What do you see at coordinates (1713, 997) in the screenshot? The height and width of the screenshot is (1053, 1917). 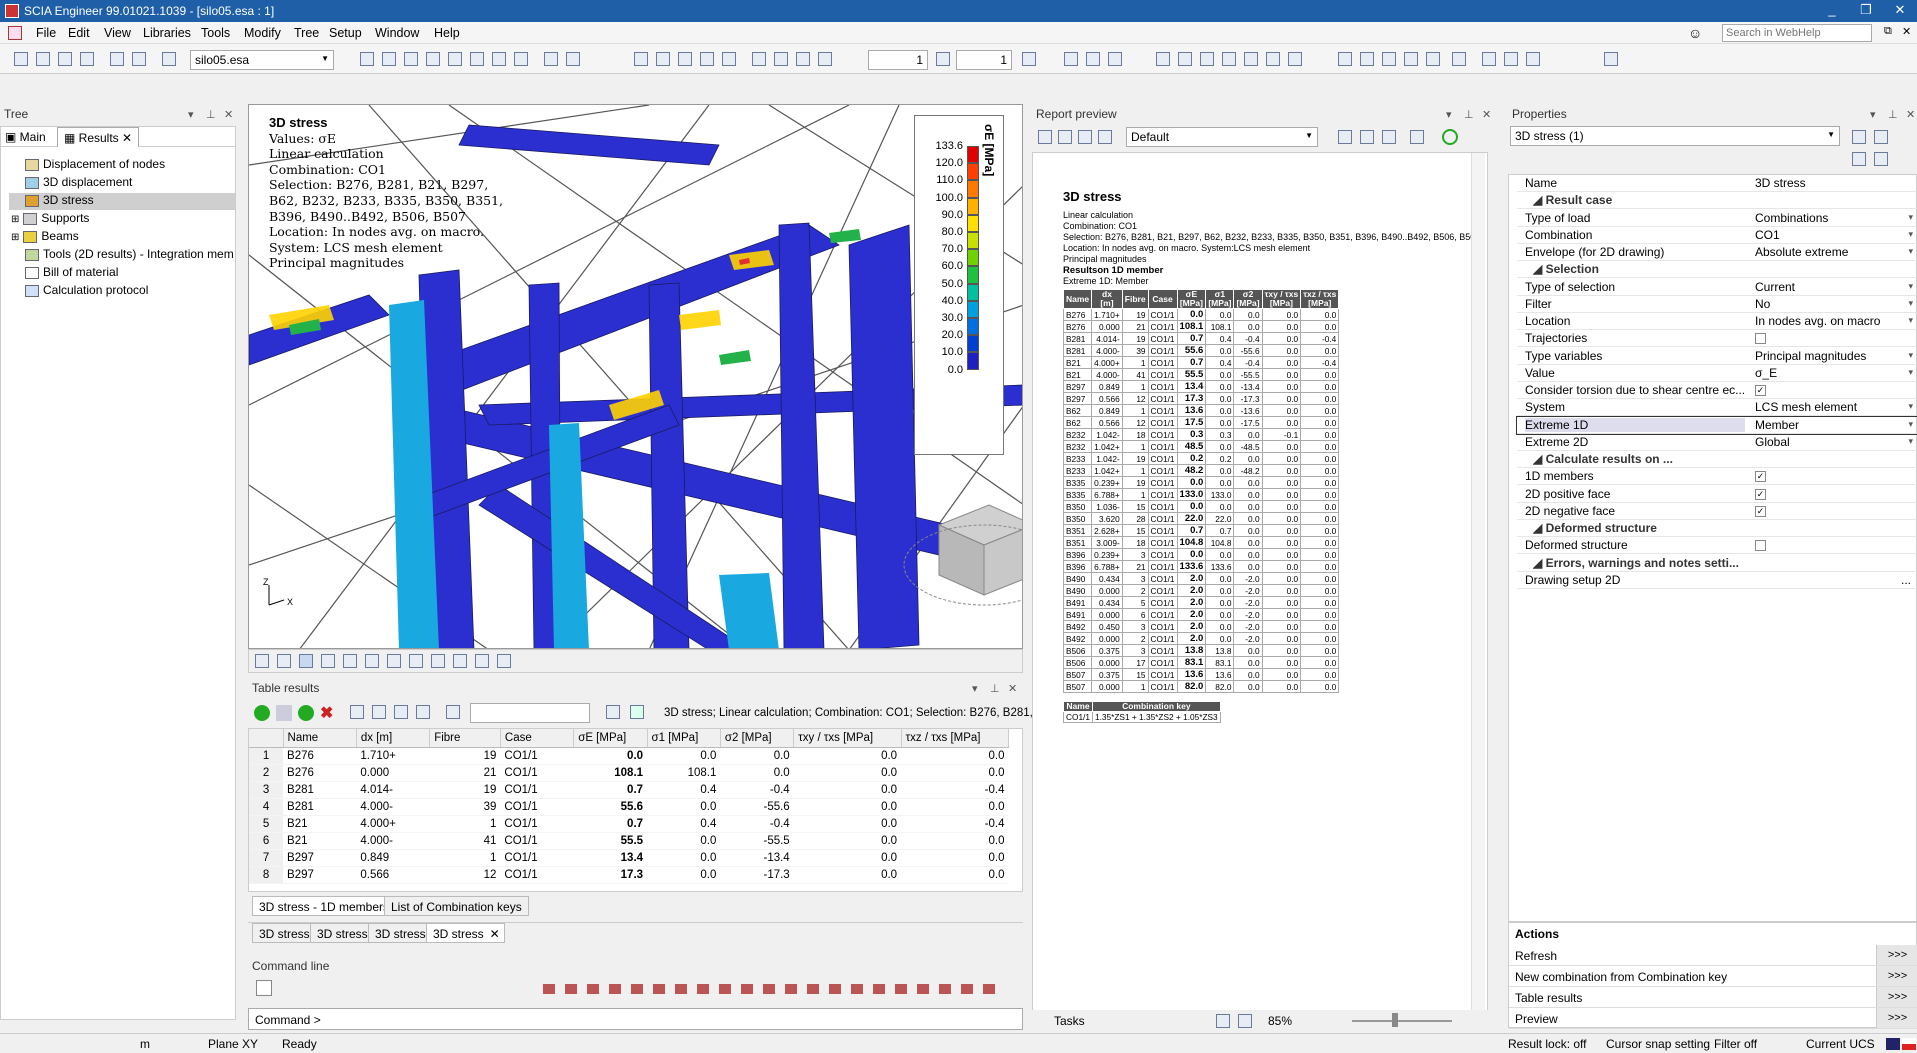 I see `action-row: Table results >>>` at bounding box center [1713, 997].